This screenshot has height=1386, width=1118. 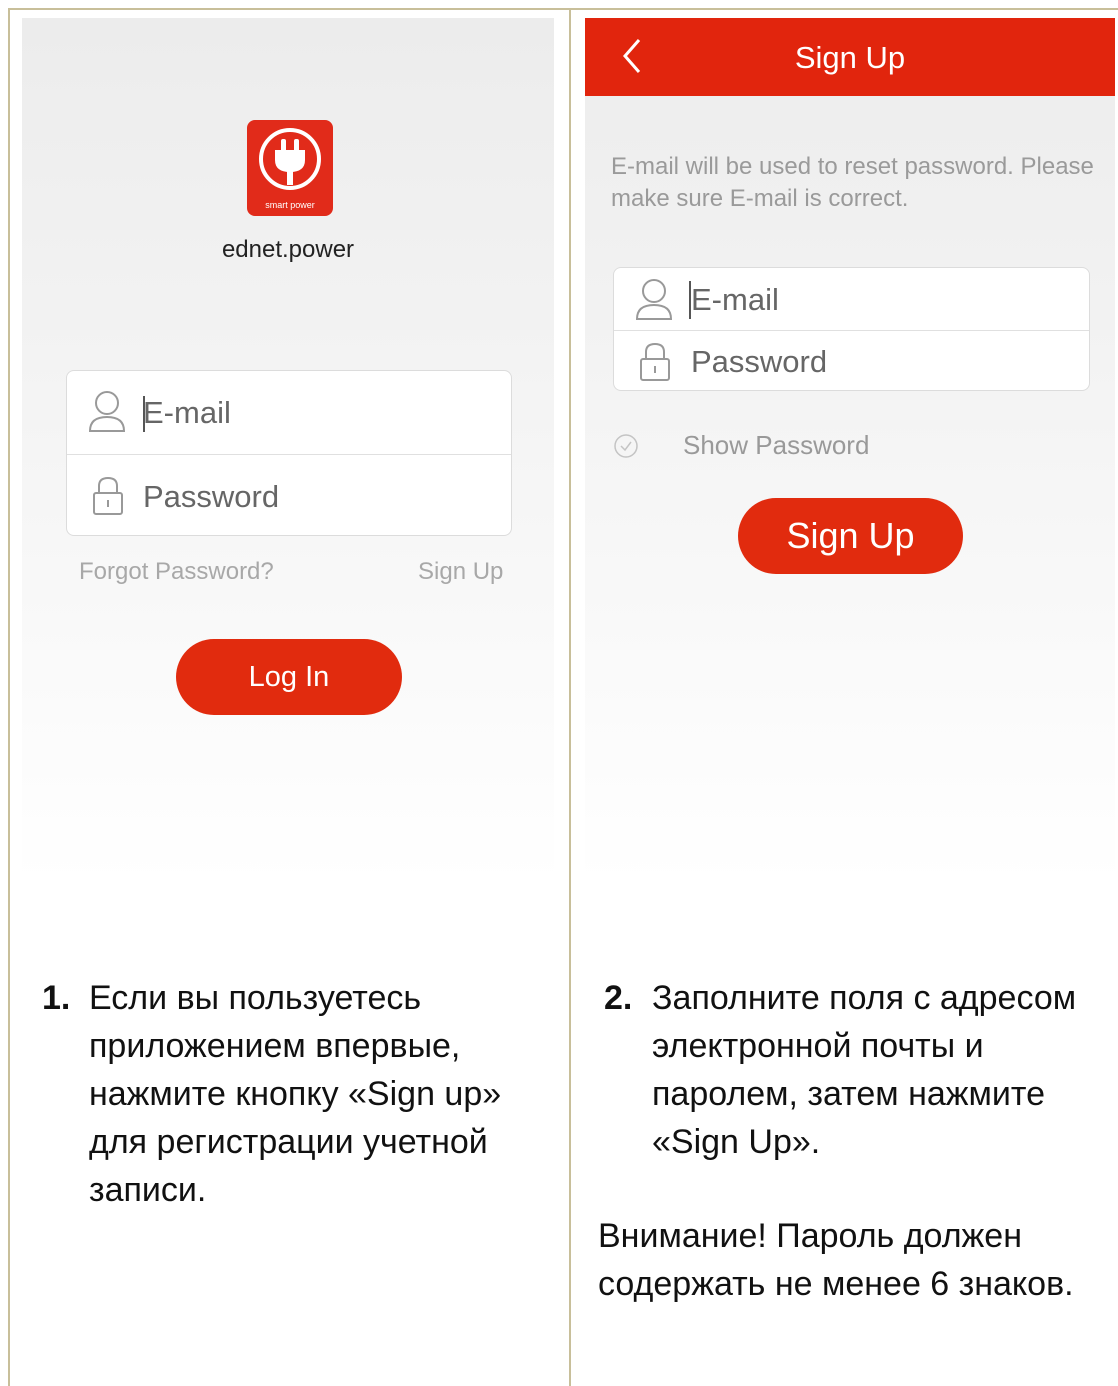 I want to click on step-number: 1., so click(x=56, y=998).